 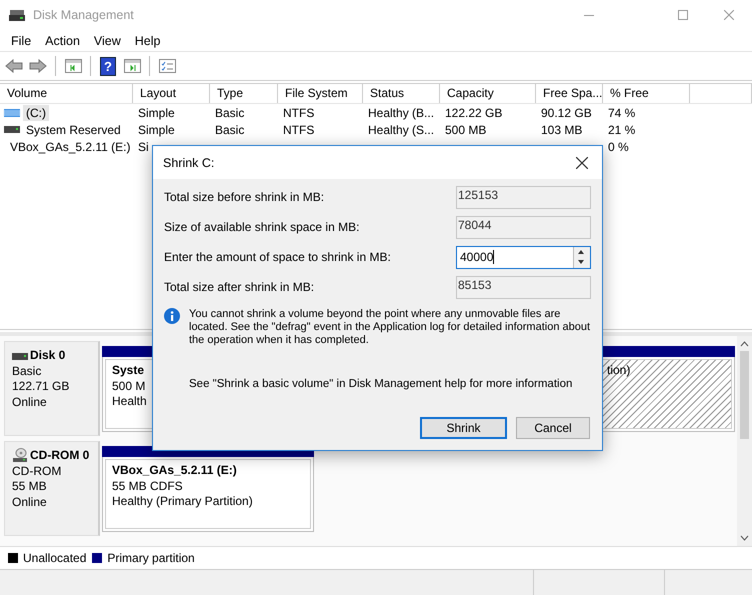 I want to click on table-cell: 122.22 GB, so click(x=473, y=113).